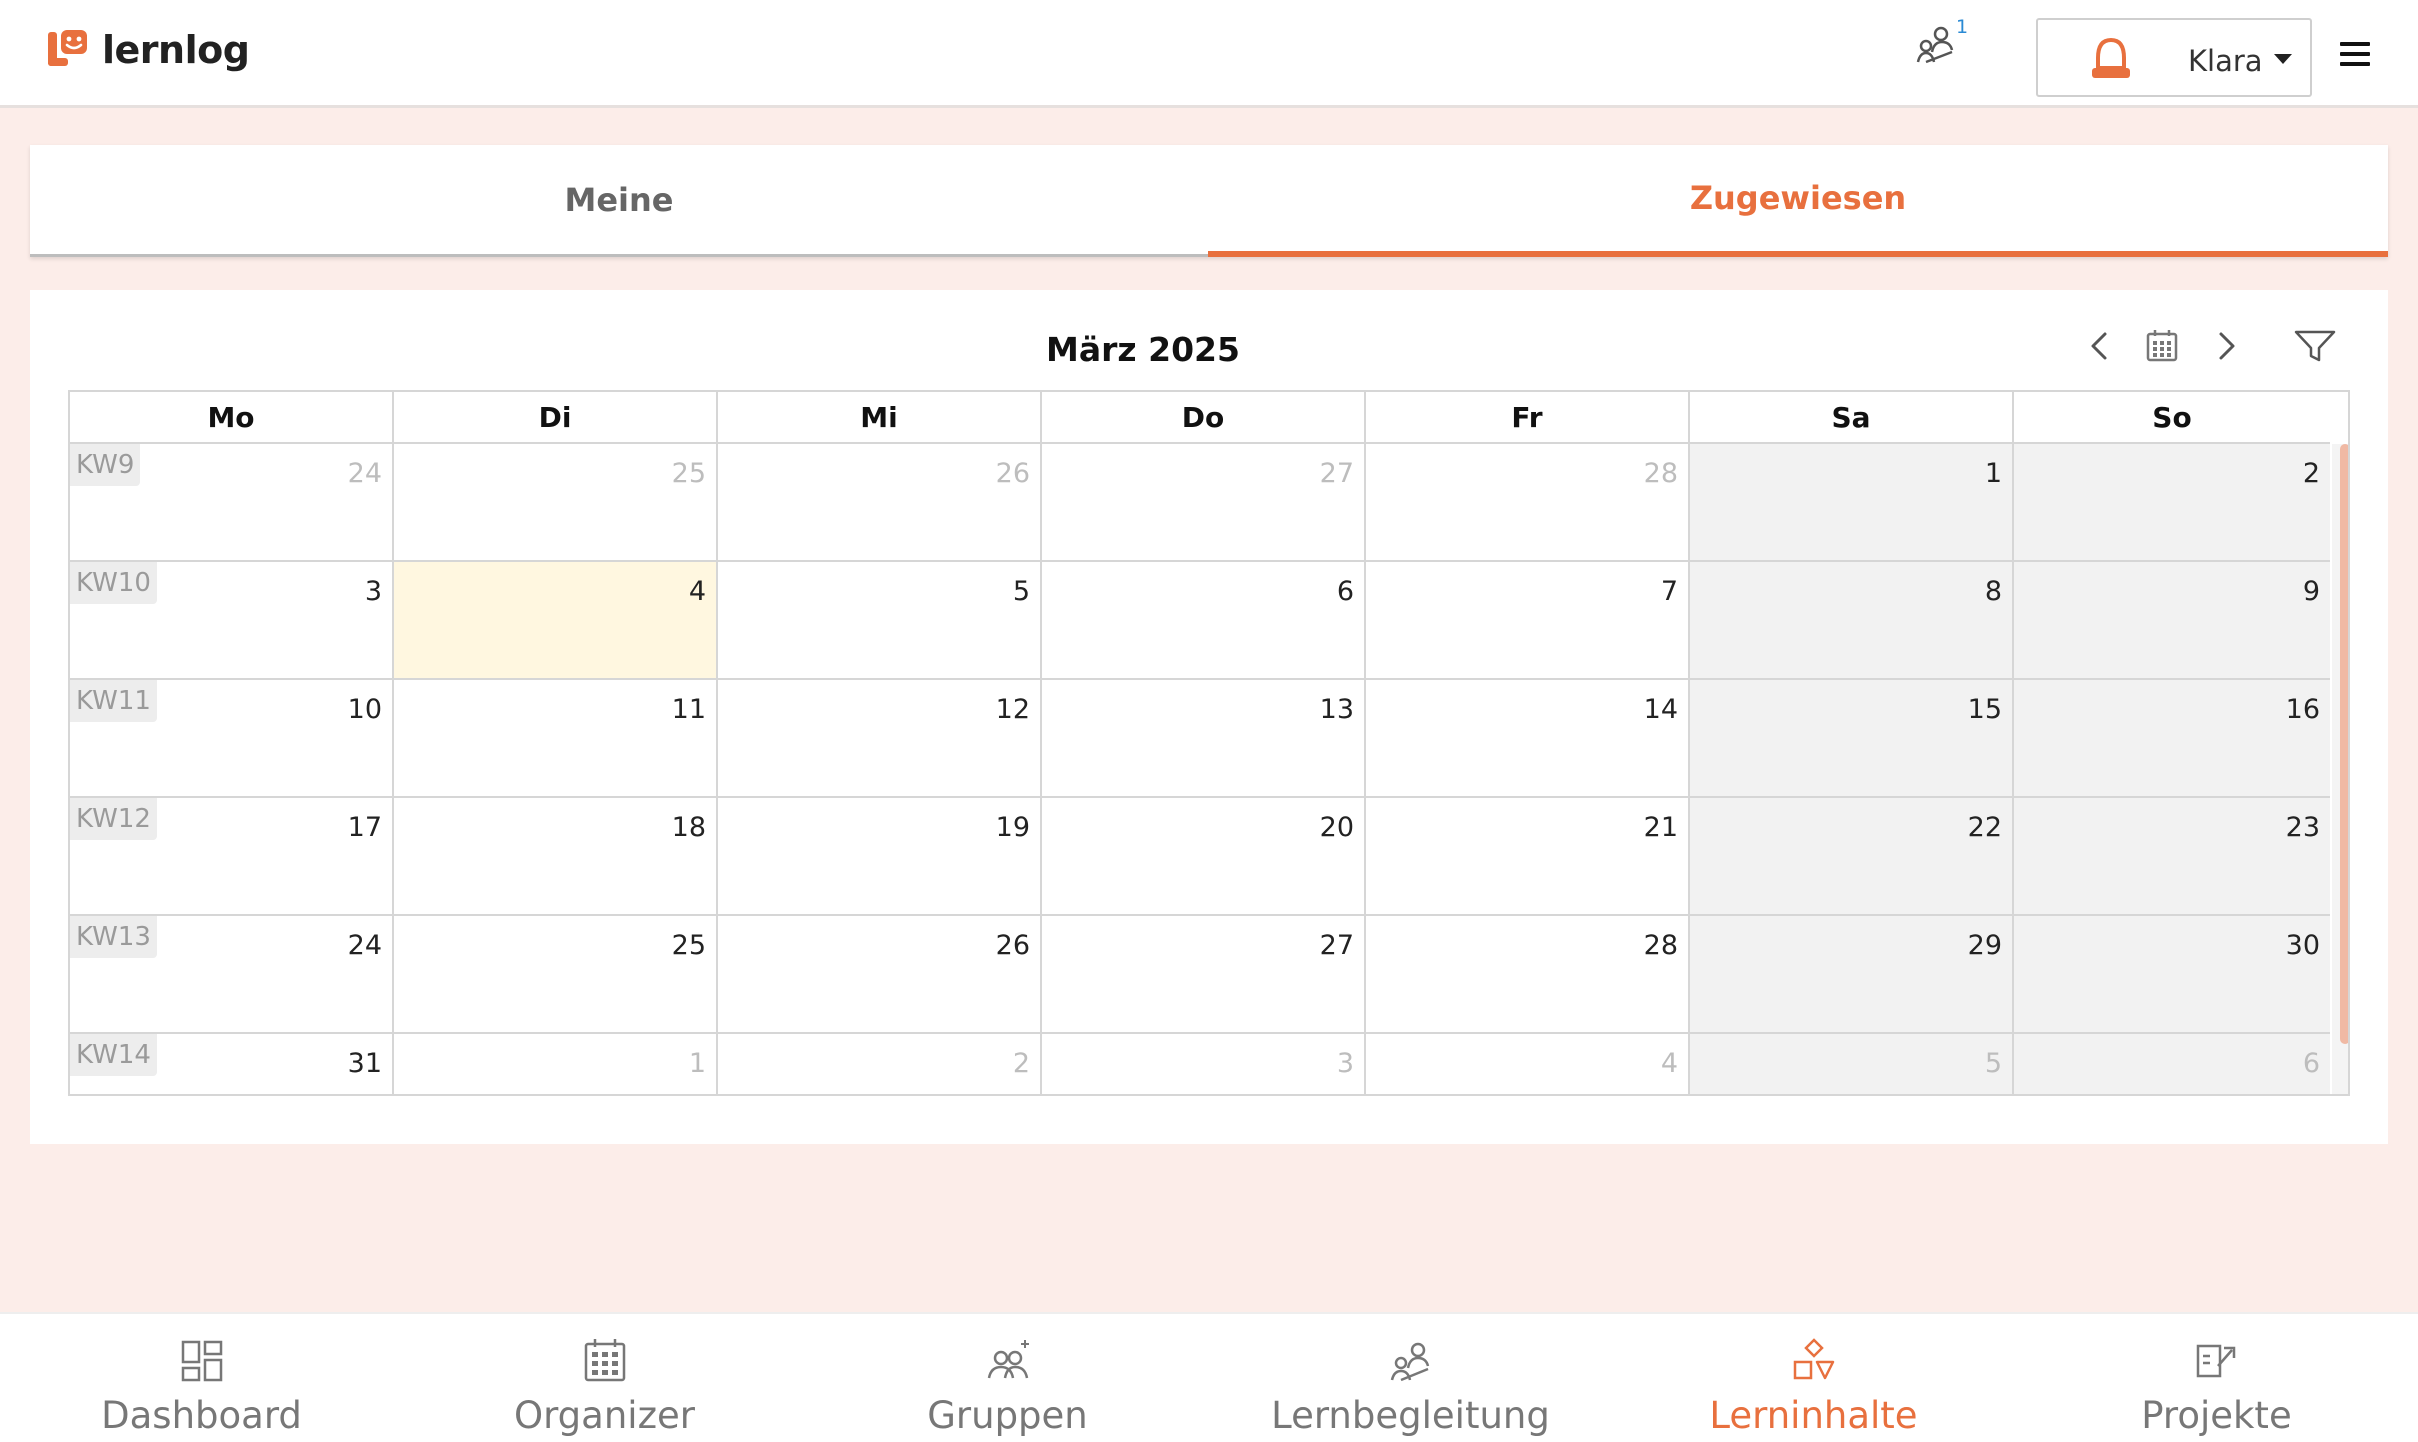 Image resolution: width=2418 pixels, height=1442 pixels. Describe the element at coordinates (1007, 1378) in the screenshot. I see `nav-item-gruppen: Gruppen` at that location.